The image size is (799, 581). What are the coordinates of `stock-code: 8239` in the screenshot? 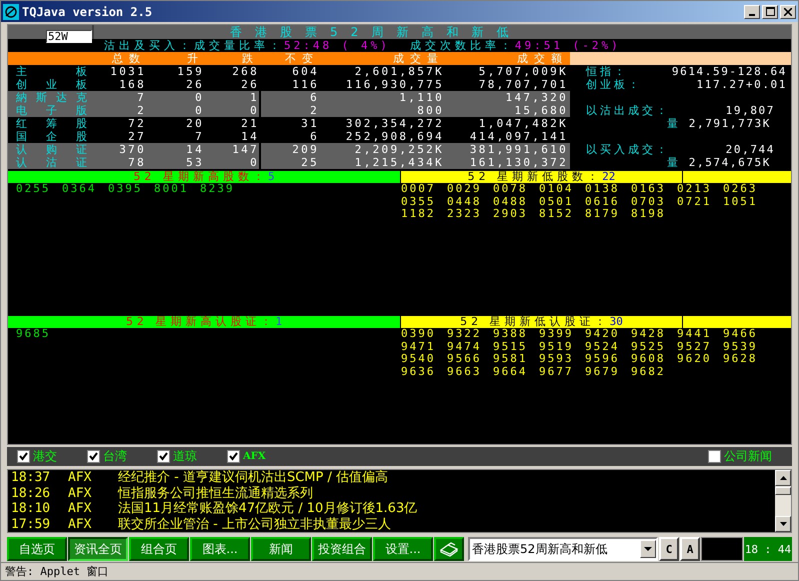 It's located at (218, 189).